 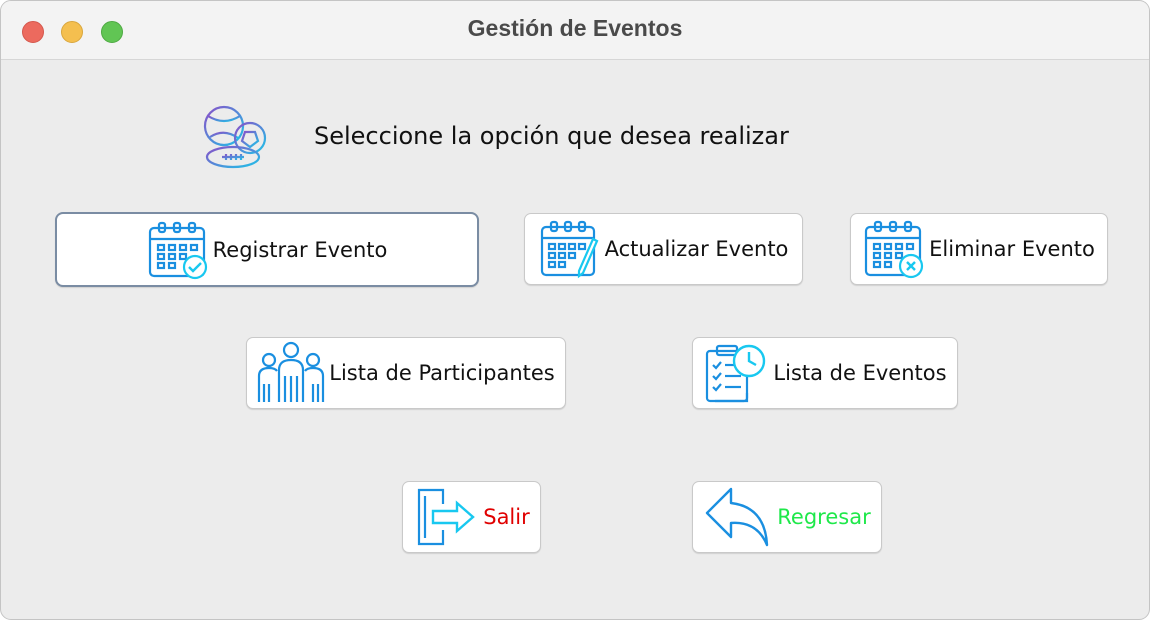 I want to click on people-group-icon, so click(x=291, y=371).